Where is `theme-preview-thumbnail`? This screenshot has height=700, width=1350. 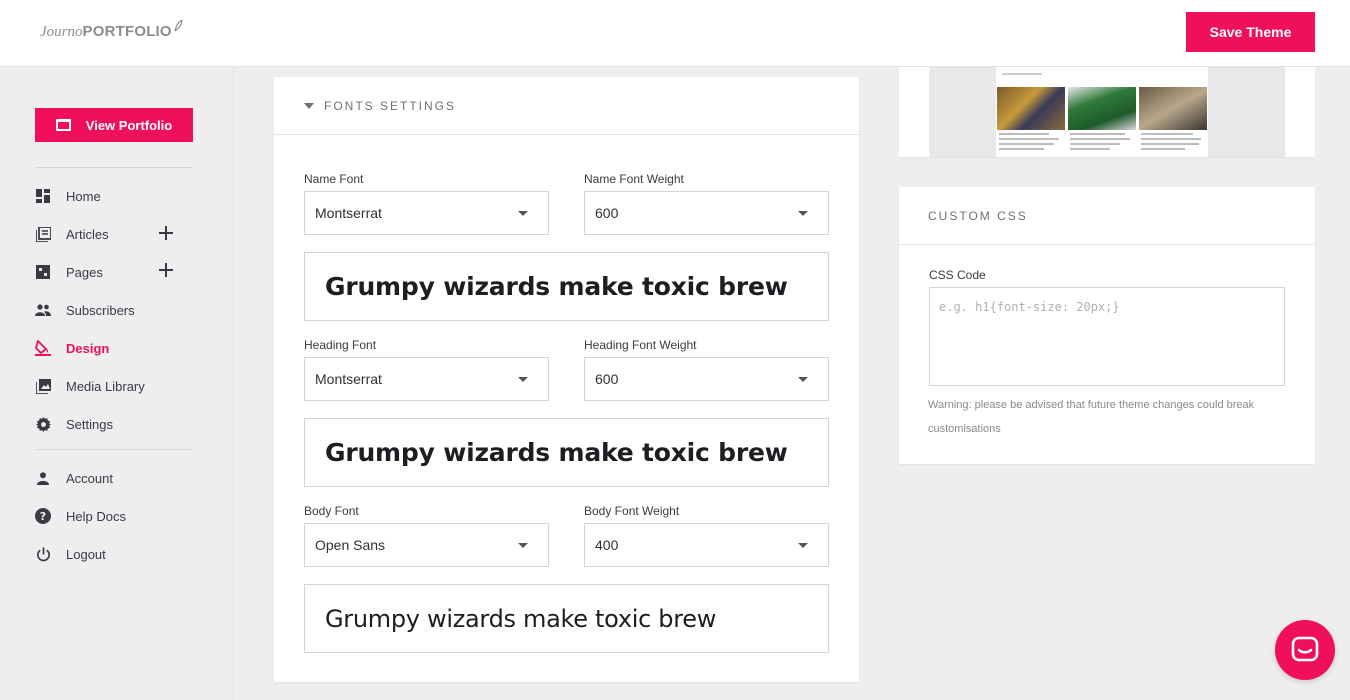 theme-preview-thumbnail is located at coordinates (1107, 112).